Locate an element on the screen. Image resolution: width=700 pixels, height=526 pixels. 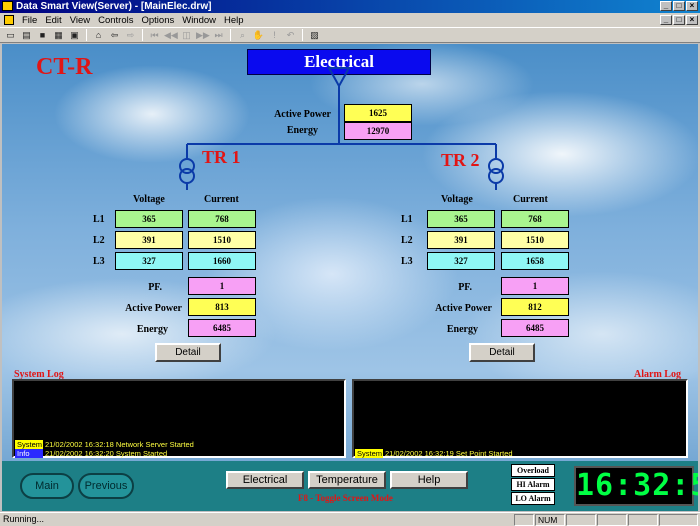
main-active-power-label: Active Power is located at coordinates (302, 114).